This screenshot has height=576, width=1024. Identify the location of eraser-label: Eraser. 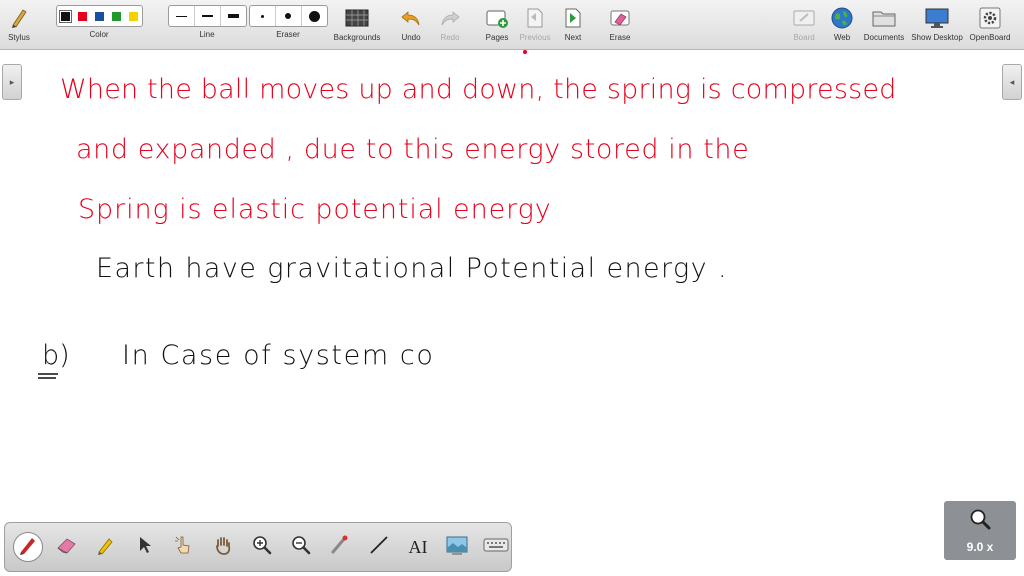
(288, 34).